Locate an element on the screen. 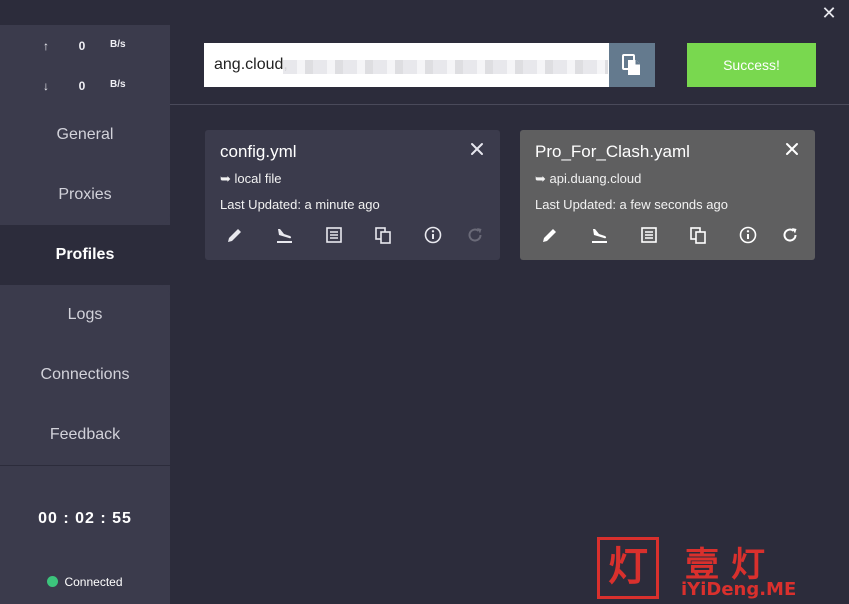 This screenshot has width=849, height=604. download-speed: ↓ 0 B/s is located at coordinates (85, 89).